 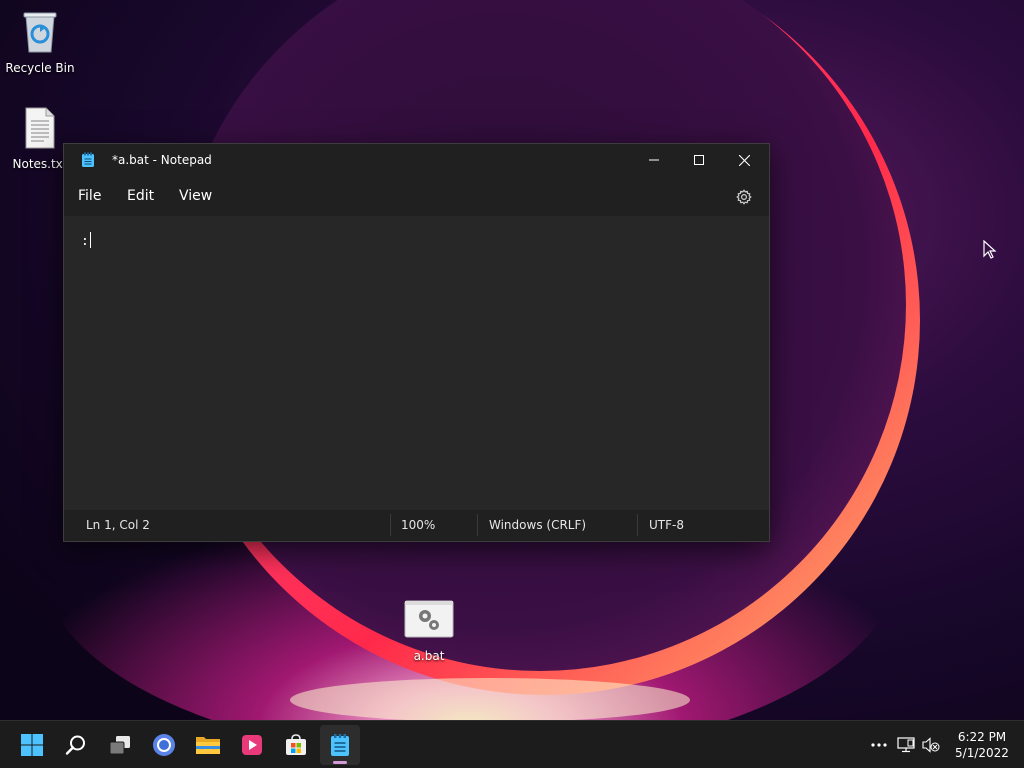 I want to click on status-bar: Ln 1, Col 2 100% Windows (CRLF) UTF-8, so click(x=416, y=525).